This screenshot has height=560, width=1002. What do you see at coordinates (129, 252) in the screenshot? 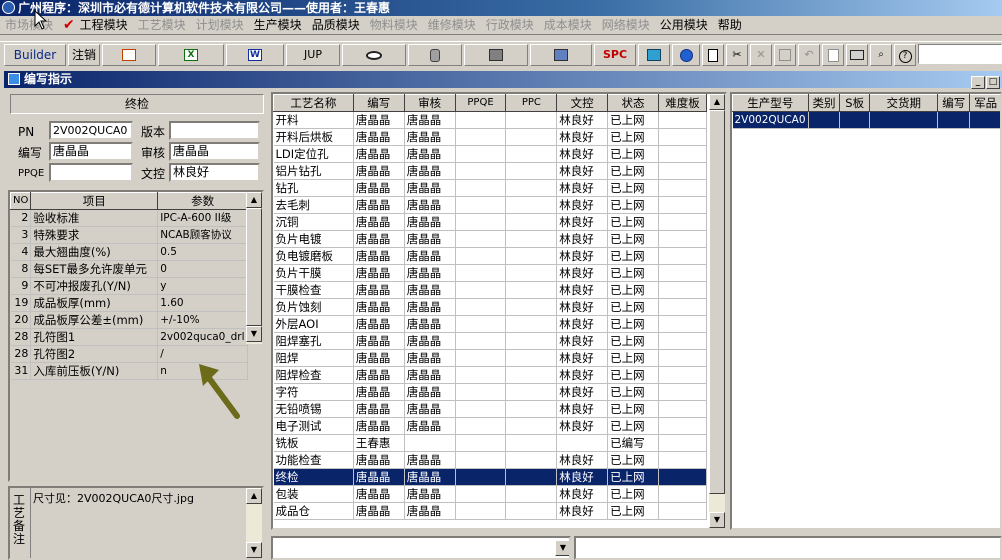
I see `params-row: 4 最大翘曲度(%) 0.5` at bounding box center [129, 252].